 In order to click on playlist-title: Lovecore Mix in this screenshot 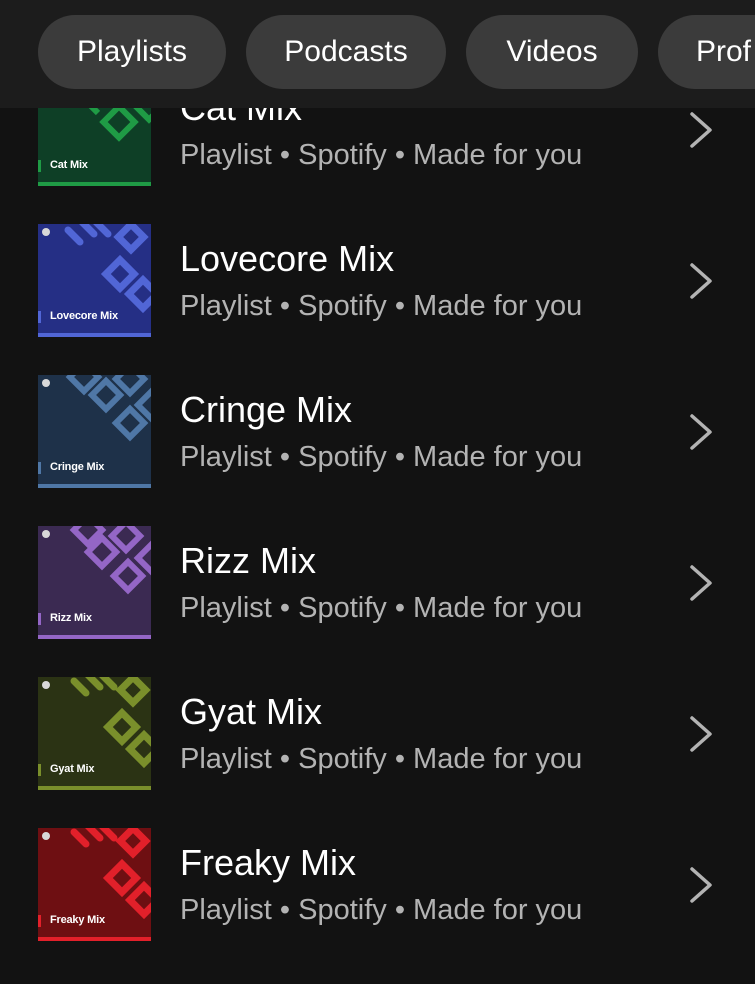, I will do `click(287, 258)`.